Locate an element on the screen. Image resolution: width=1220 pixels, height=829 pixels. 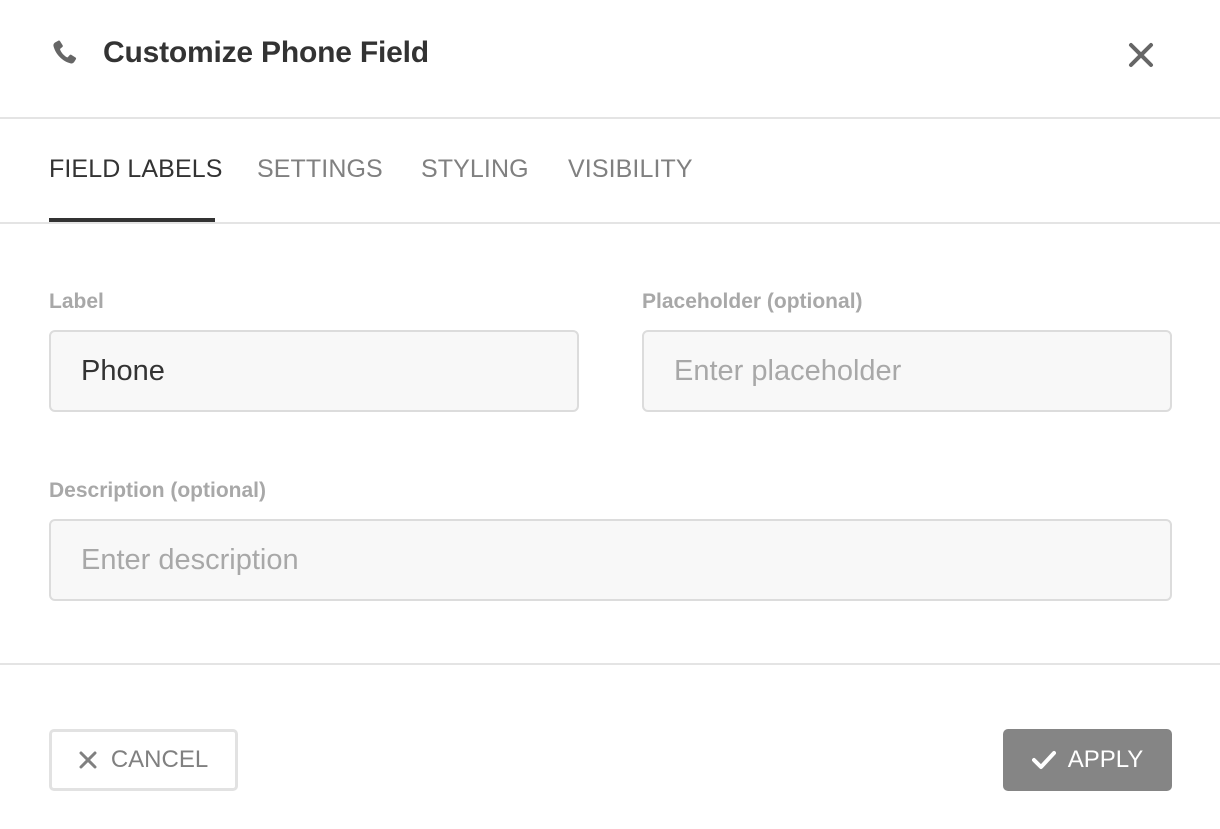
label-field-label: Label is located at coordinates (76, 301).